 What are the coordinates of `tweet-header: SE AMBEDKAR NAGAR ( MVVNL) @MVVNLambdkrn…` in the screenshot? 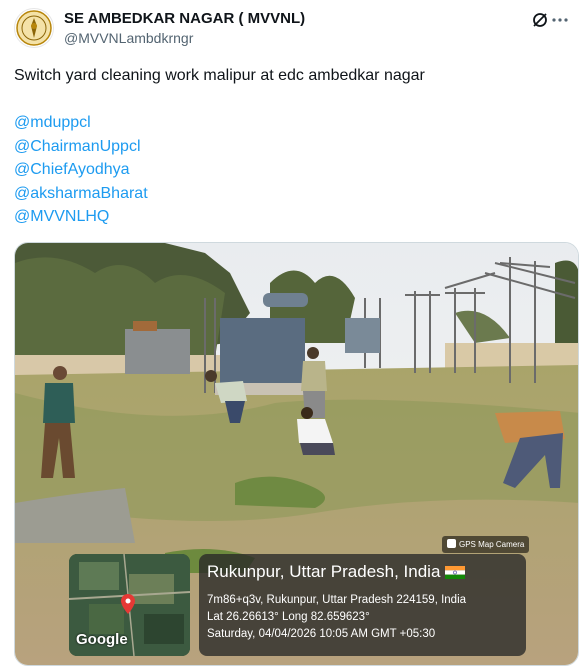 It's located at (292, 28).